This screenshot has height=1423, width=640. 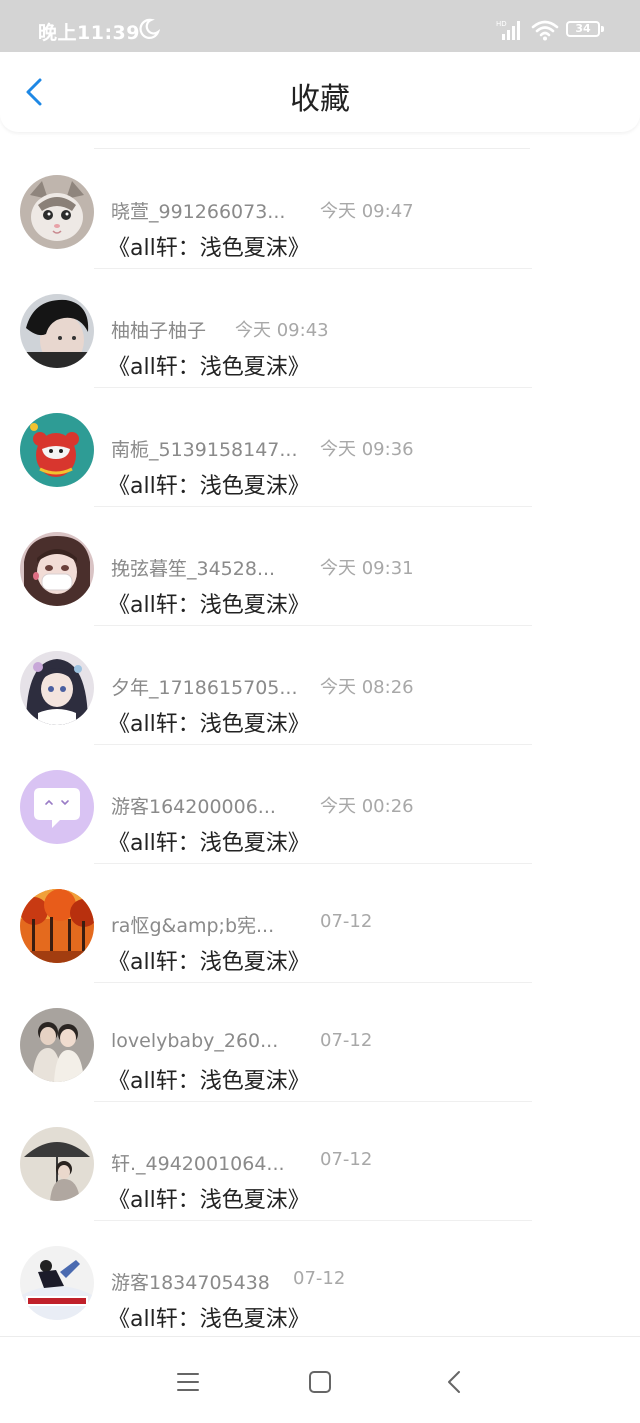 What do you see at coordinates (57, 212) in the screenshot?
I see `cat-avatar` at bounding box center [57, 212].